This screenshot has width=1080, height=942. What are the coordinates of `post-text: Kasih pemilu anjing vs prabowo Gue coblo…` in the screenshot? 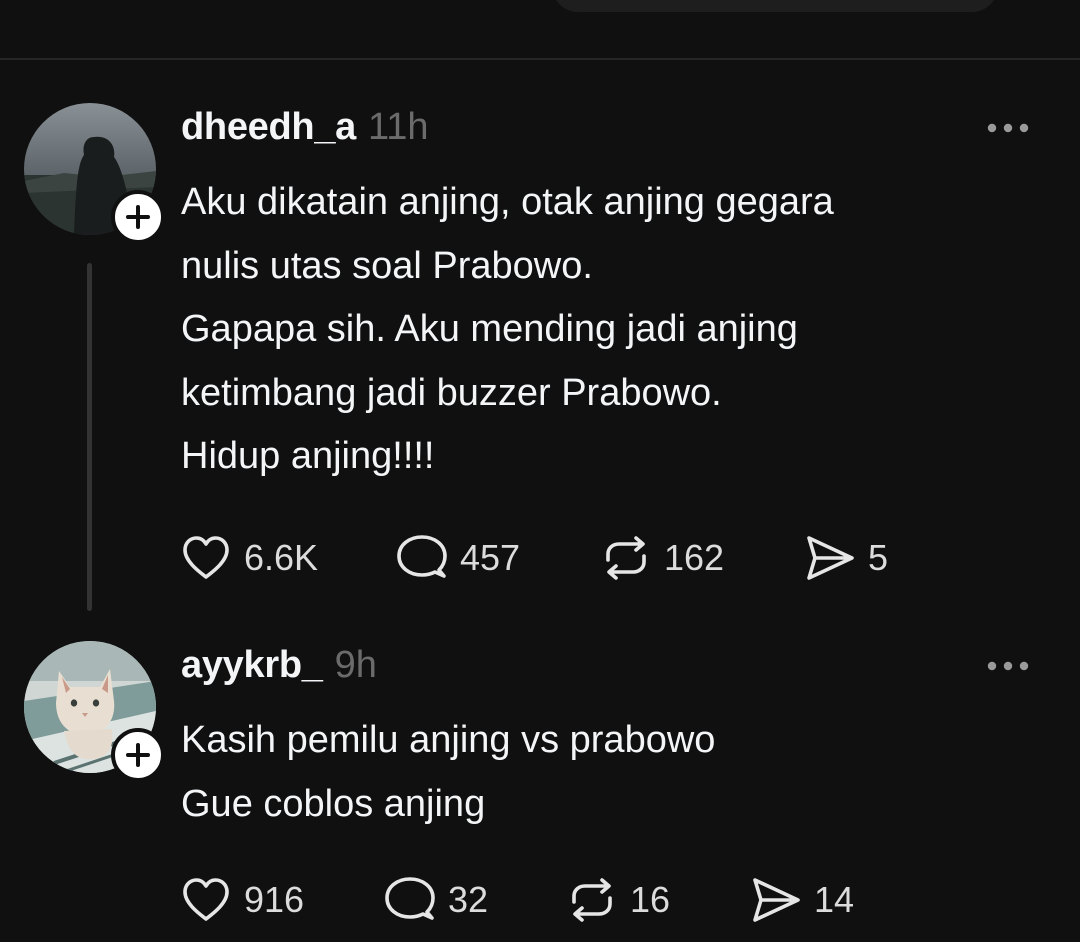 It's located at (448, 772).